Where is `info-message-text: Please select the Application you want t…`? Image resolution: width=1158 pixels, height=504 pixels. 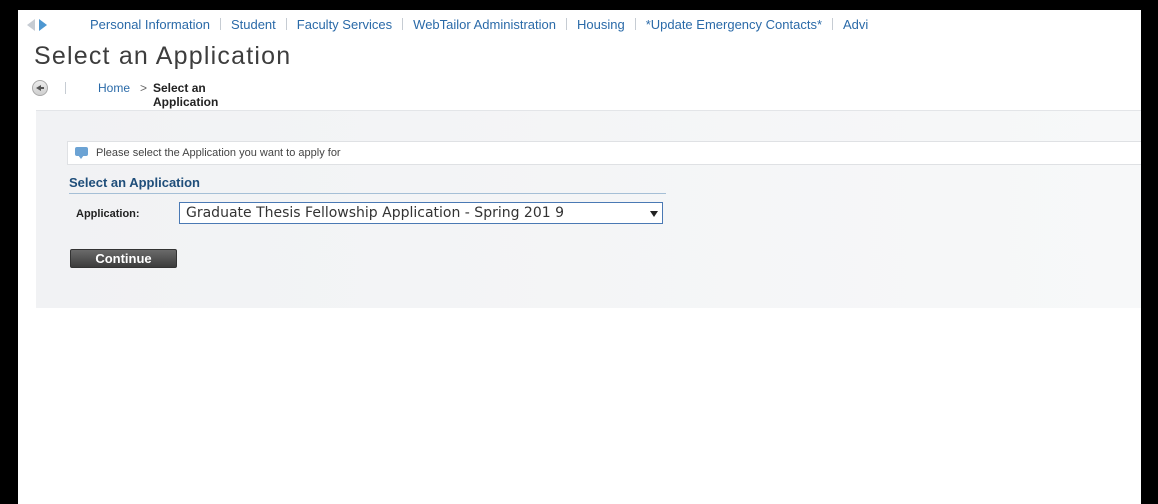 info-message-text: Please select the Application you want t… is located at coordinates (218, 153).